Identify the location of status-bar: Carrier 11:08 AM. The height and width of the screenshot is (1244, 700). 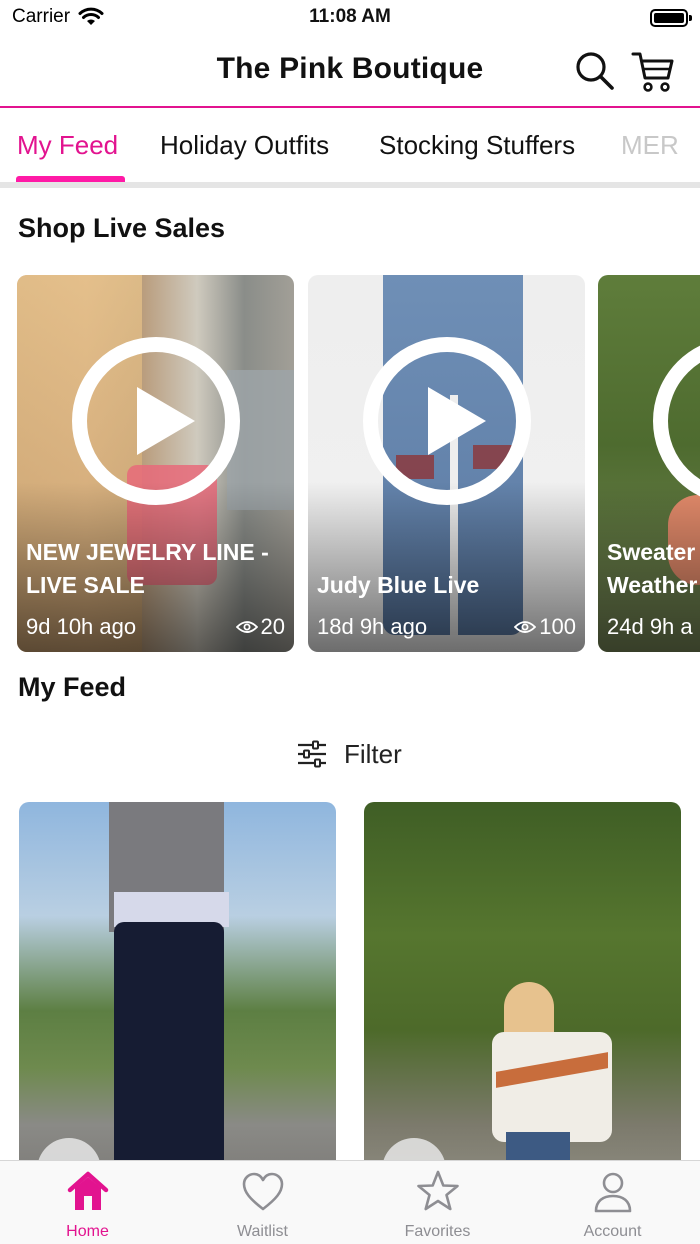
(350, 18).